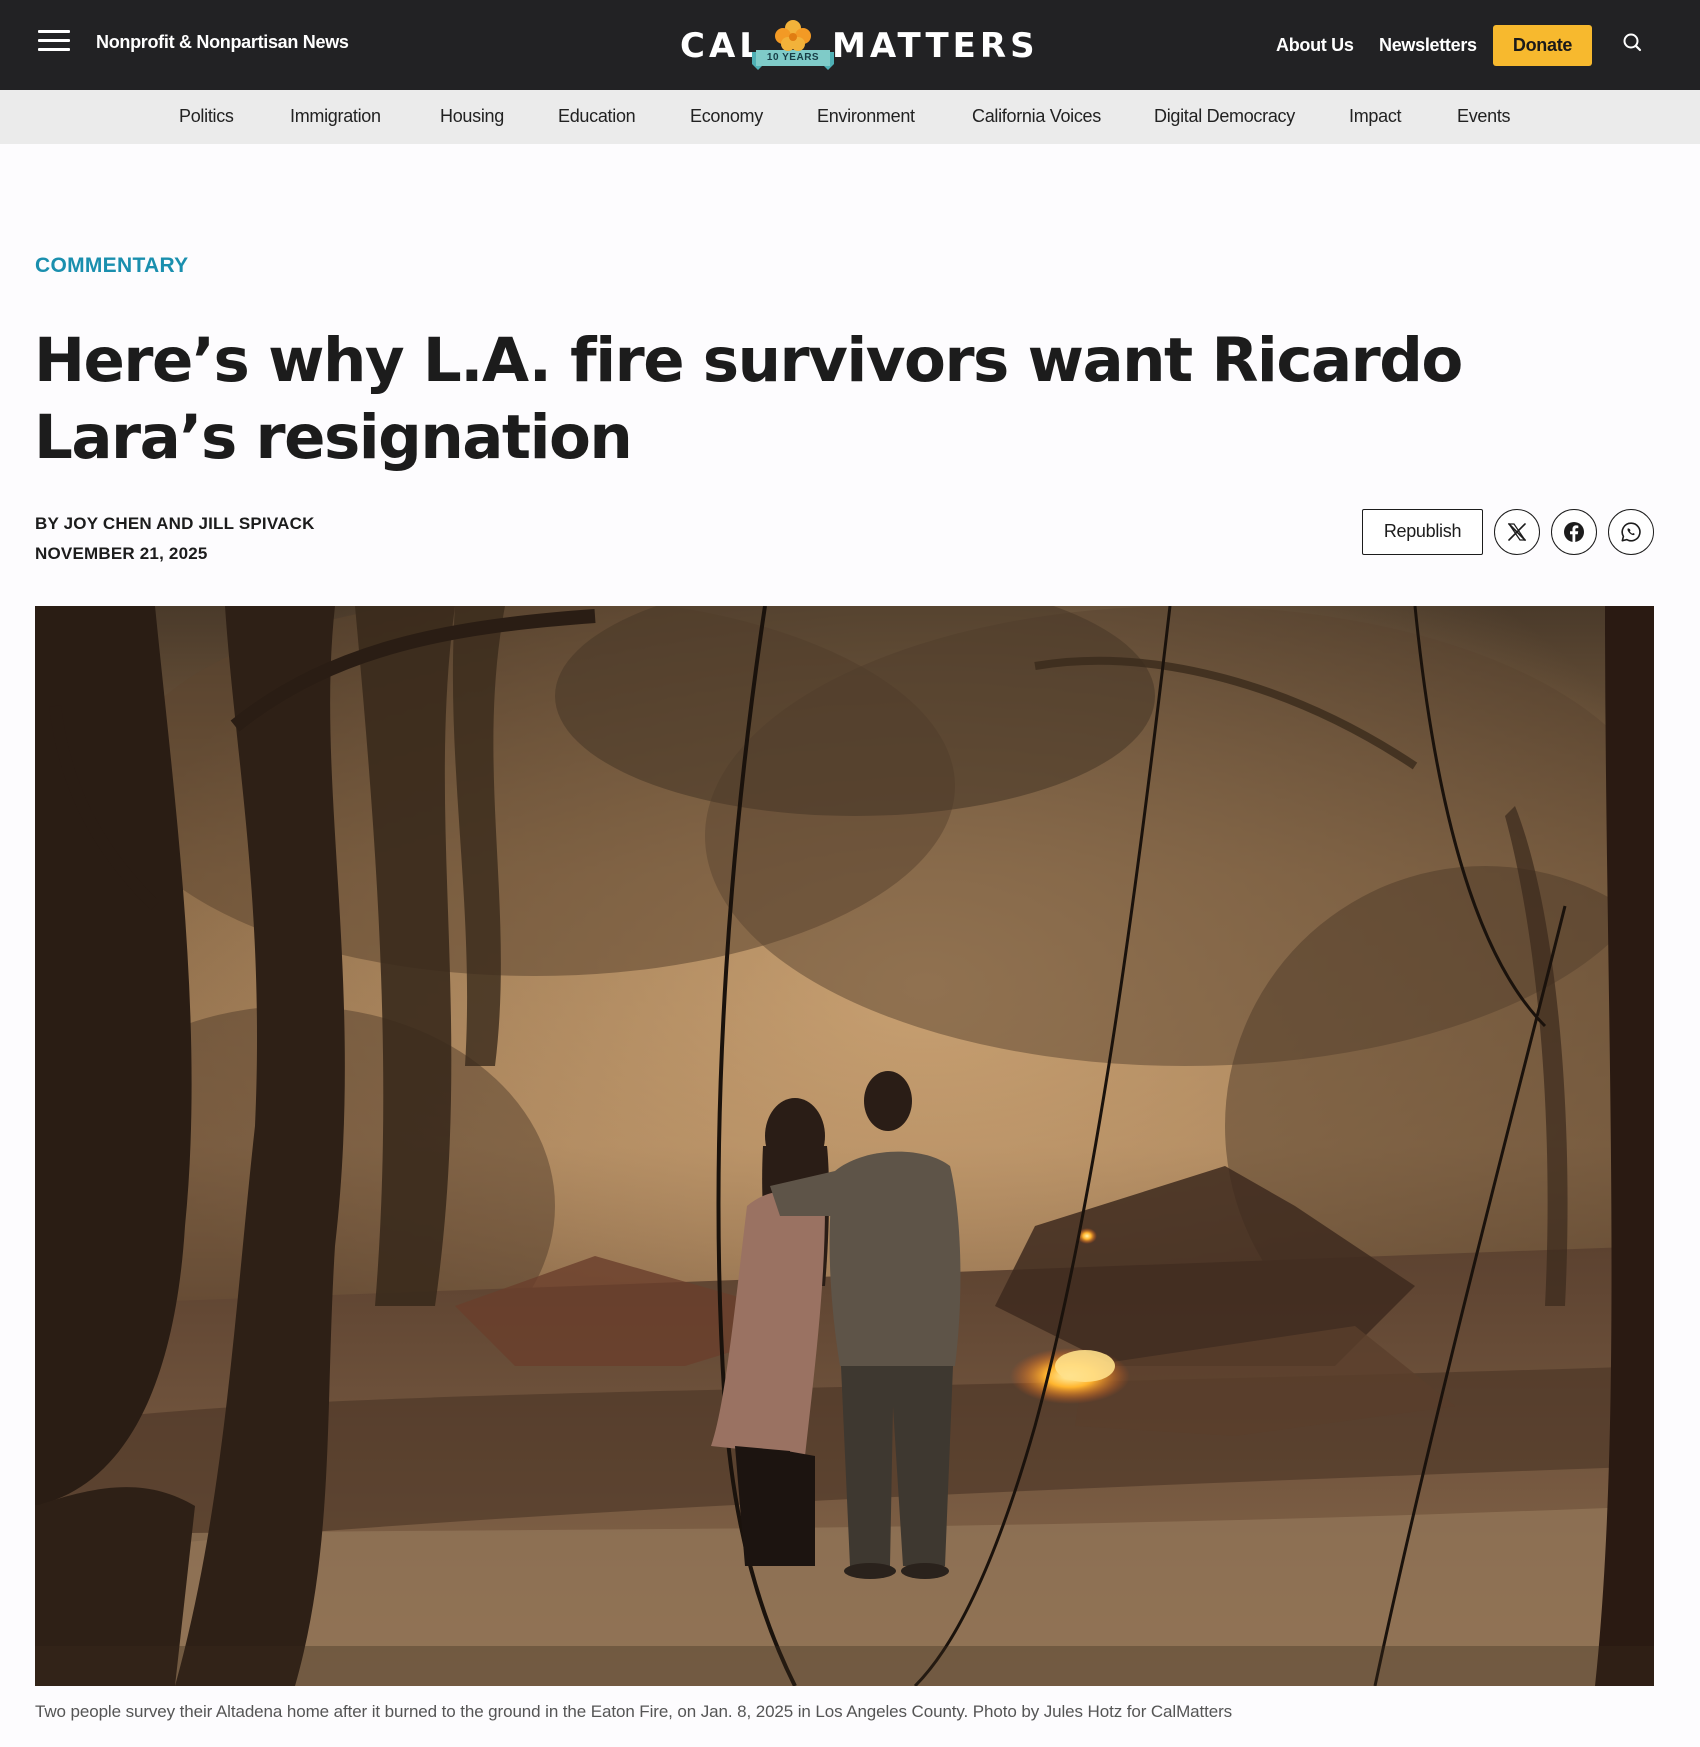  I want to click on nav-item-events: Events, so click(1484, 116).